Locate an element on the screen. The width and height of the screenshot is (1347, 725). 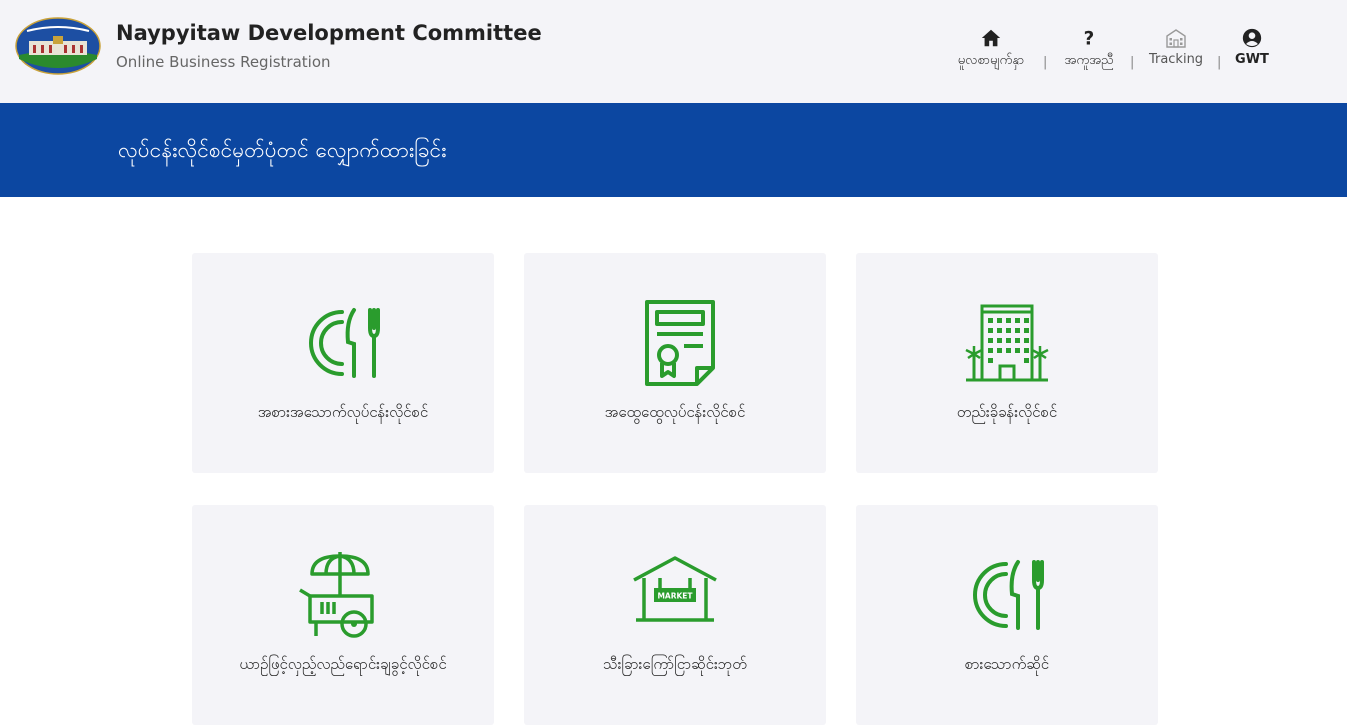
card-label: ယာဉ်ဖြင့်လှည့်လည်ရောင်းချခွင့်လိုင်စင် is located at coordinates (343, 664).